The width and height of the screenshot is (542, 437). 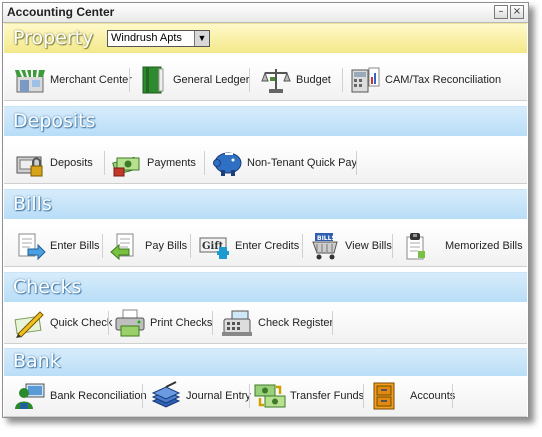 What do you see at coordinates (130, 323) in the screenshot?
I see `printer-icon` at bounding box center [130, 323].